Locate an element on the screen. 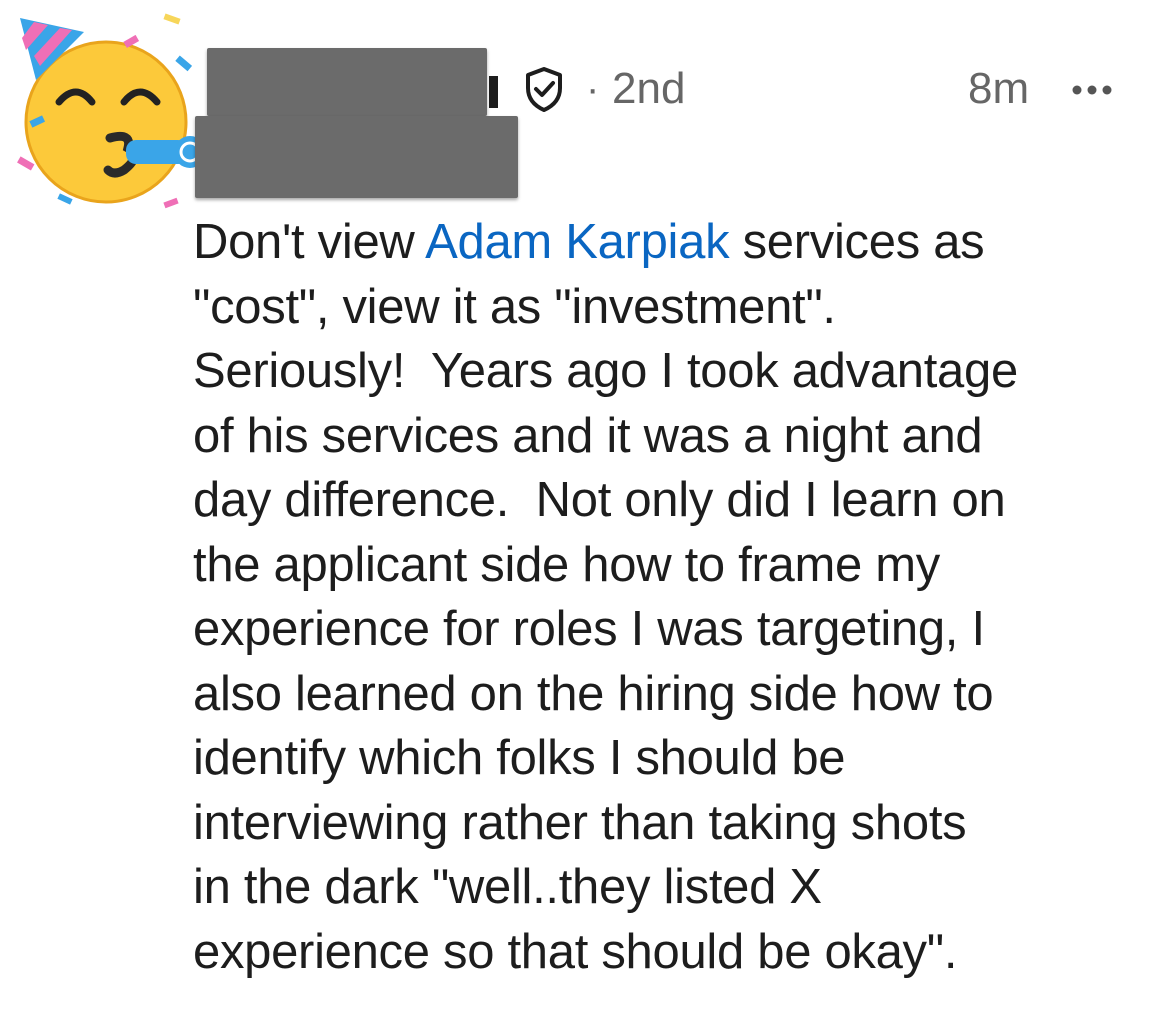 The height and width of the screenshot is (1012, 1170). comment-line: in the dark "well..they listed X is located at coordinates (507, 887).